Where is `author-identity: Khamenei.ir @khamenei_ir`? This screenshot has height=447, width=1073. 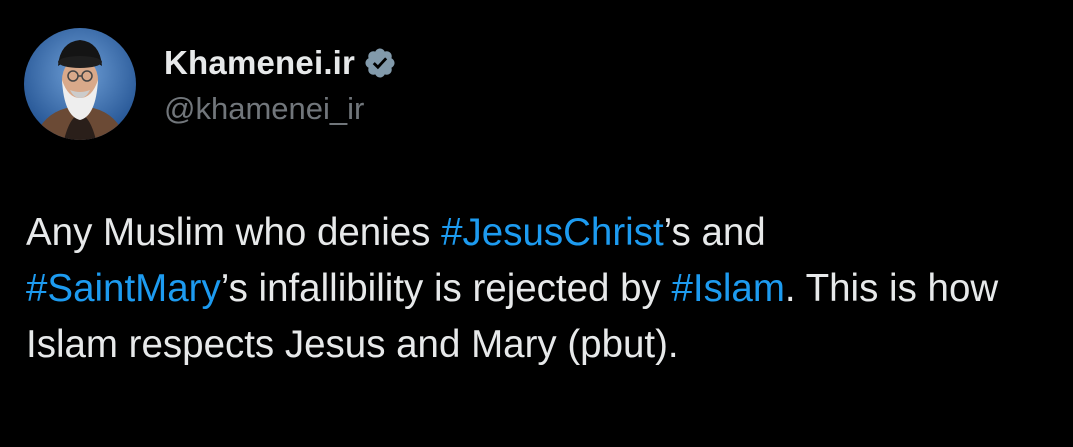
author-identity: Khamenei.ir @khamenei_ir is located at coordinates (280, 84).